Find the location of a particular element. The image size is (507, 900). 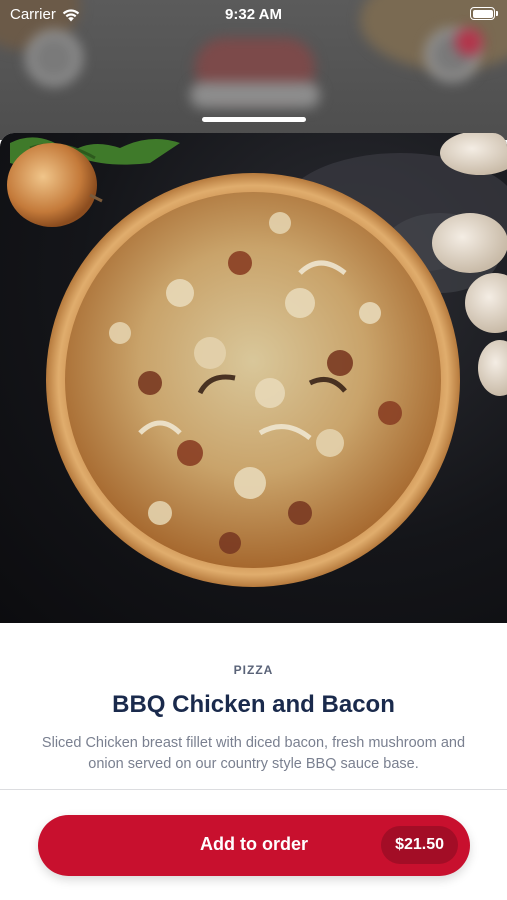

status-bar: Carrier 9:32 AM is located at coordinates (253, 14).